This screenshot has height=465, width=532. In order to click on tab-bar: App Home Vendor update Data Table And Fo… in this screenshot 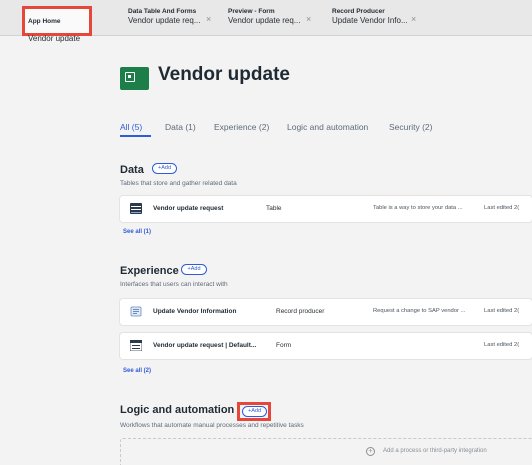, I will do `click(266, 21)`.